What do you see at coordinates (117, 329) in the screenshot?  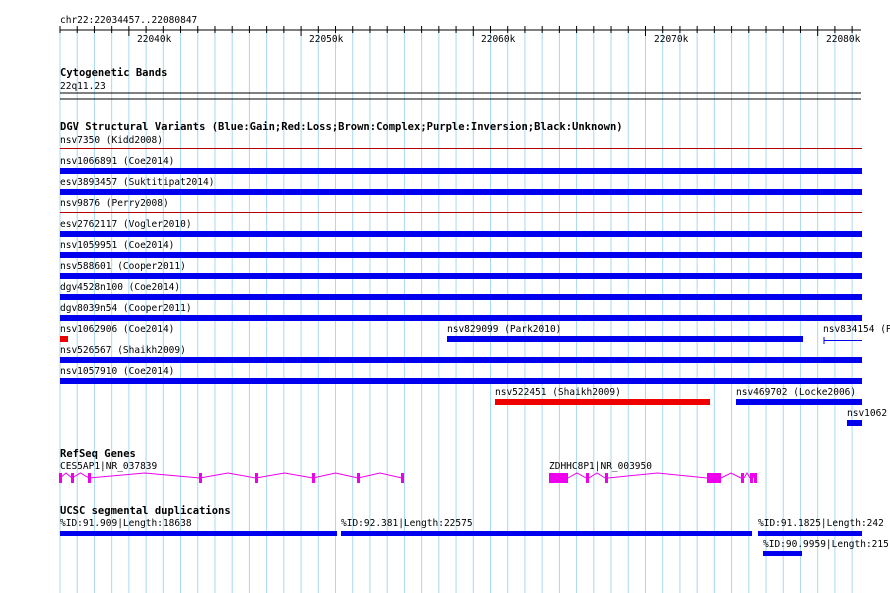 I see `dgv-feature-label: nsv1062906 (Coe2014)` at bounding box center [117, 329].